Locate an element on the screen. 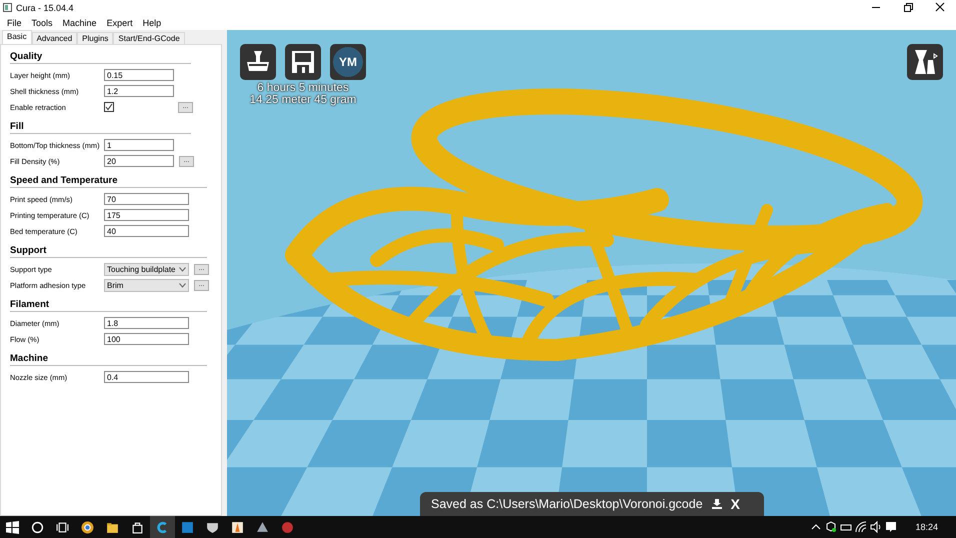  folder-icon is located at coordinates (112, 527).